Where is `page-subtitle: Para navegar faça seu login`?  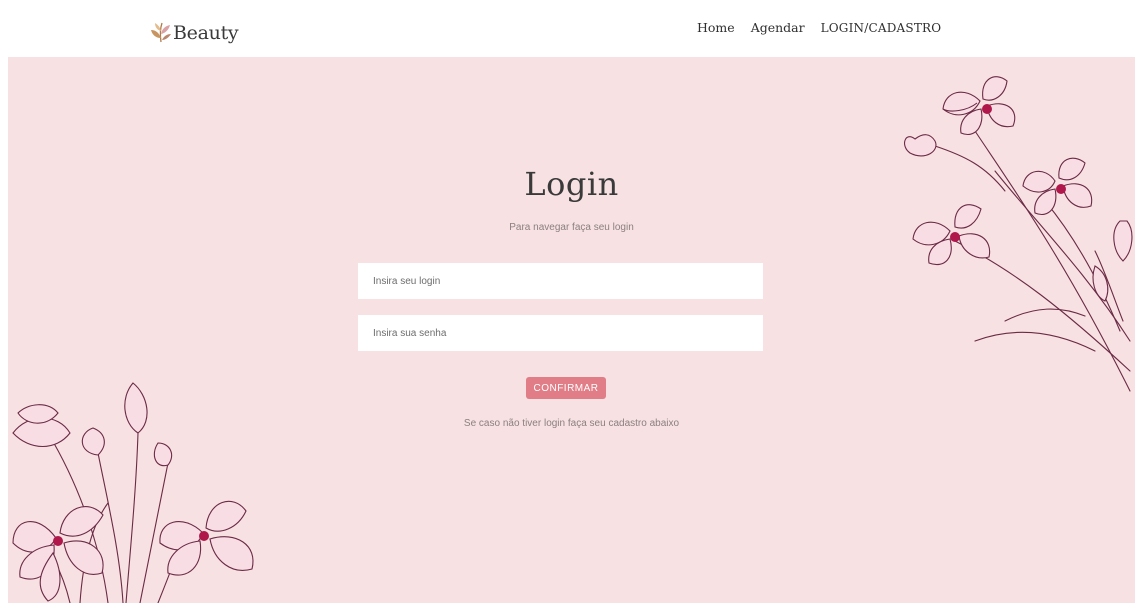 page-subtitle: Para navegar faça seu login is located at coordinates (571, 227).